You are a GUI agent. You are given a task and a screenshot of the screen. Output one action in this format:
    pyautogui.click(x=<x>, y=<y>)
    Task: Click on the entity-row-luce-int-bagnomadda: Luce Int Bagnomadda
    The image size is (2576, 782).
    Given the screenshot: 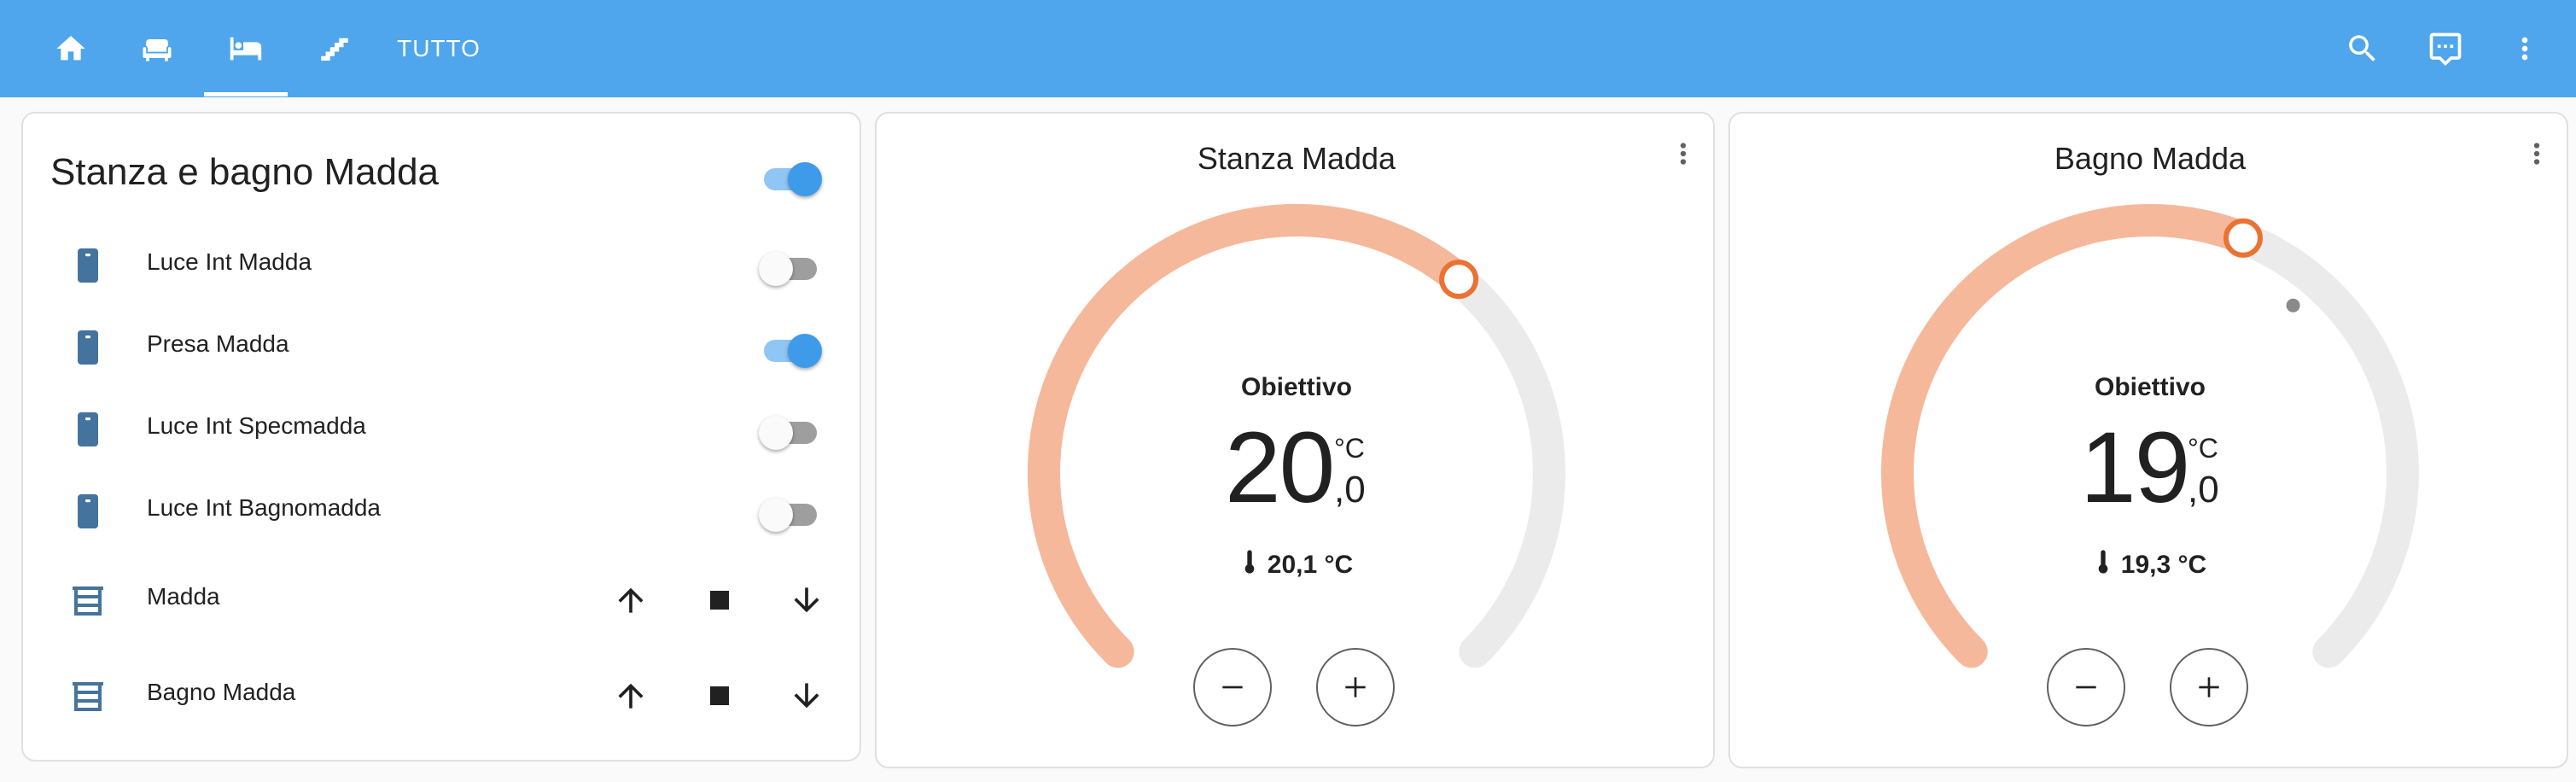 What is the action you would take?
    pyautogui.click(x=443, y=511)
    